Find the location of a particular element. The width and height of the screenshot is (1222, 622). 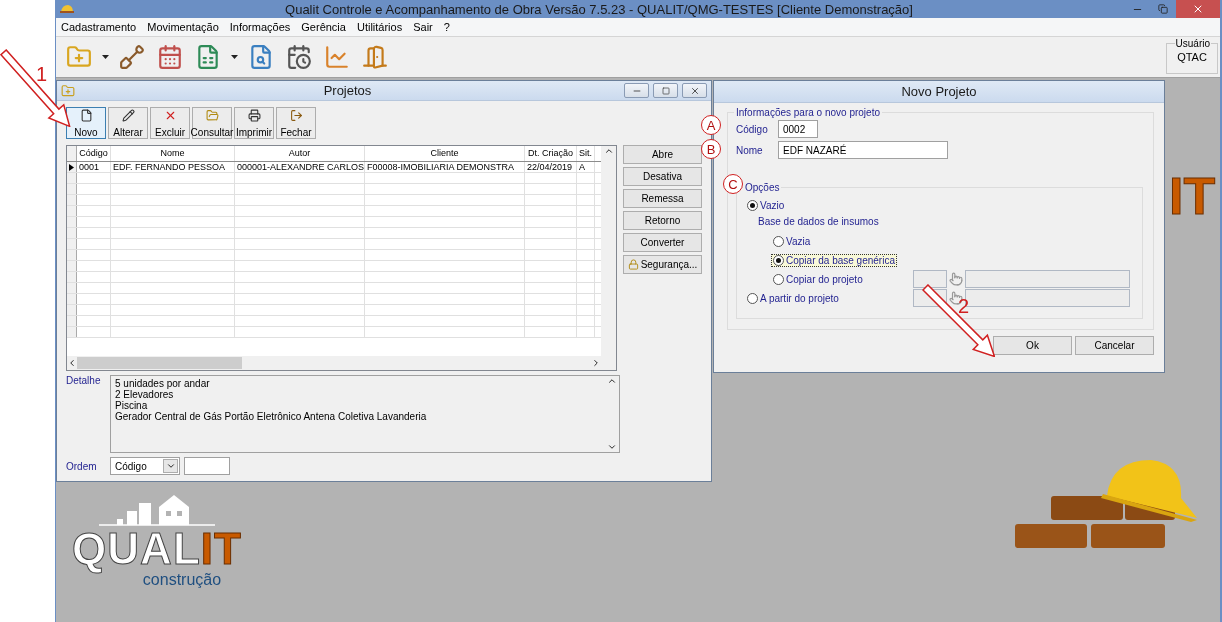

user-name: QTAC is located at coordinates (1192, 57).